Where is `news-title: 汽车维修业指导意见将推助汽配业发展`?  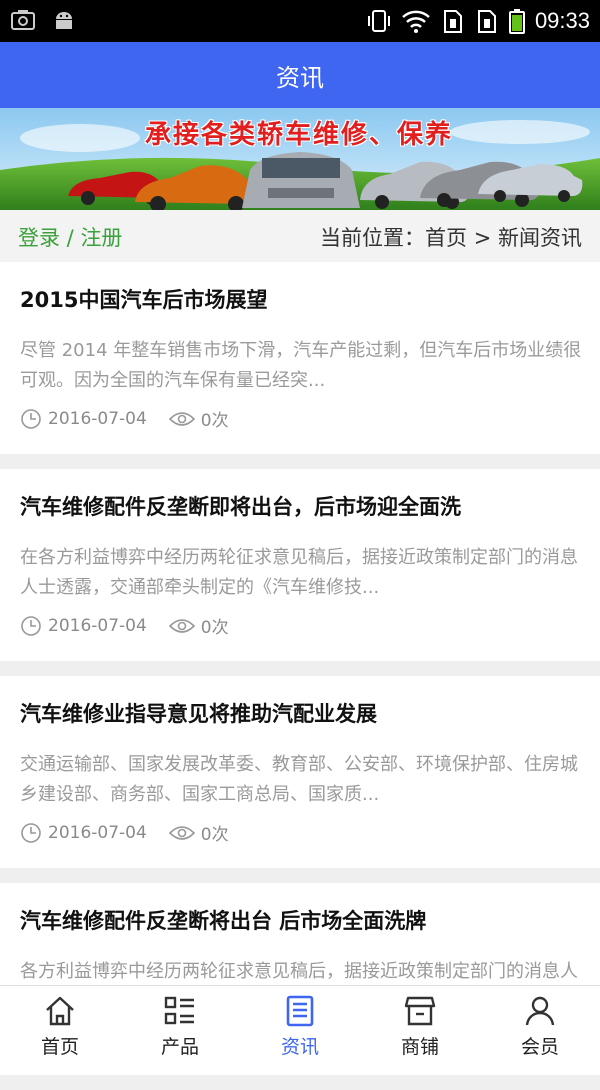
news-title: 汽车维修业指导意见将推助汽配业发展 is located at coordinates (198, 713).